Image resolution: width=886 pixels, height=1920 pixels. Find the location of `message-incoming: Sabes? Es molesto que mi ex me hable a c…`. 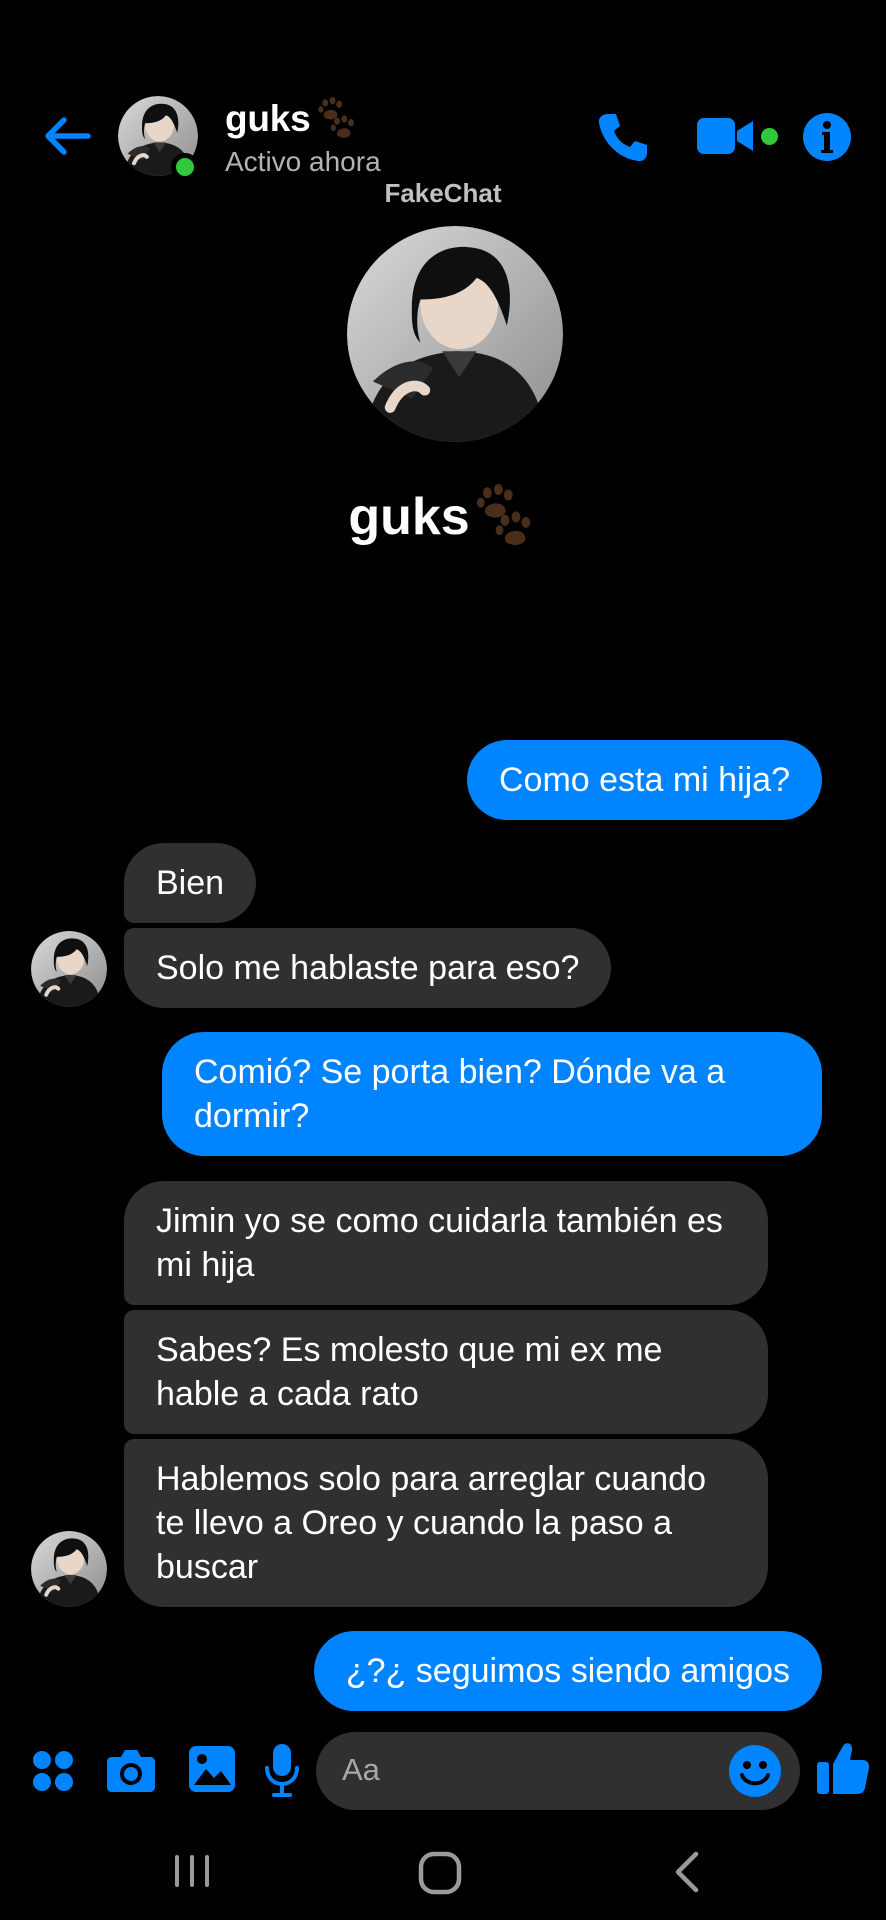

message-incoming: Sabes? Es molesto que mi ex me hable a c… is located at coordinates (446, 1372).